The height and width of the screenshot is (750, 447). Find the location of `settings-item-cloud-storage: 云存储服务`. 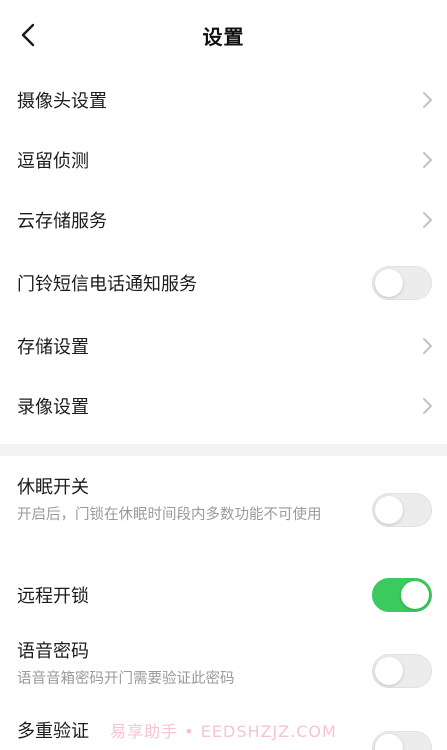

settings-item-cloud-storage: 云存储服务 is located at coordinates (223, 220).